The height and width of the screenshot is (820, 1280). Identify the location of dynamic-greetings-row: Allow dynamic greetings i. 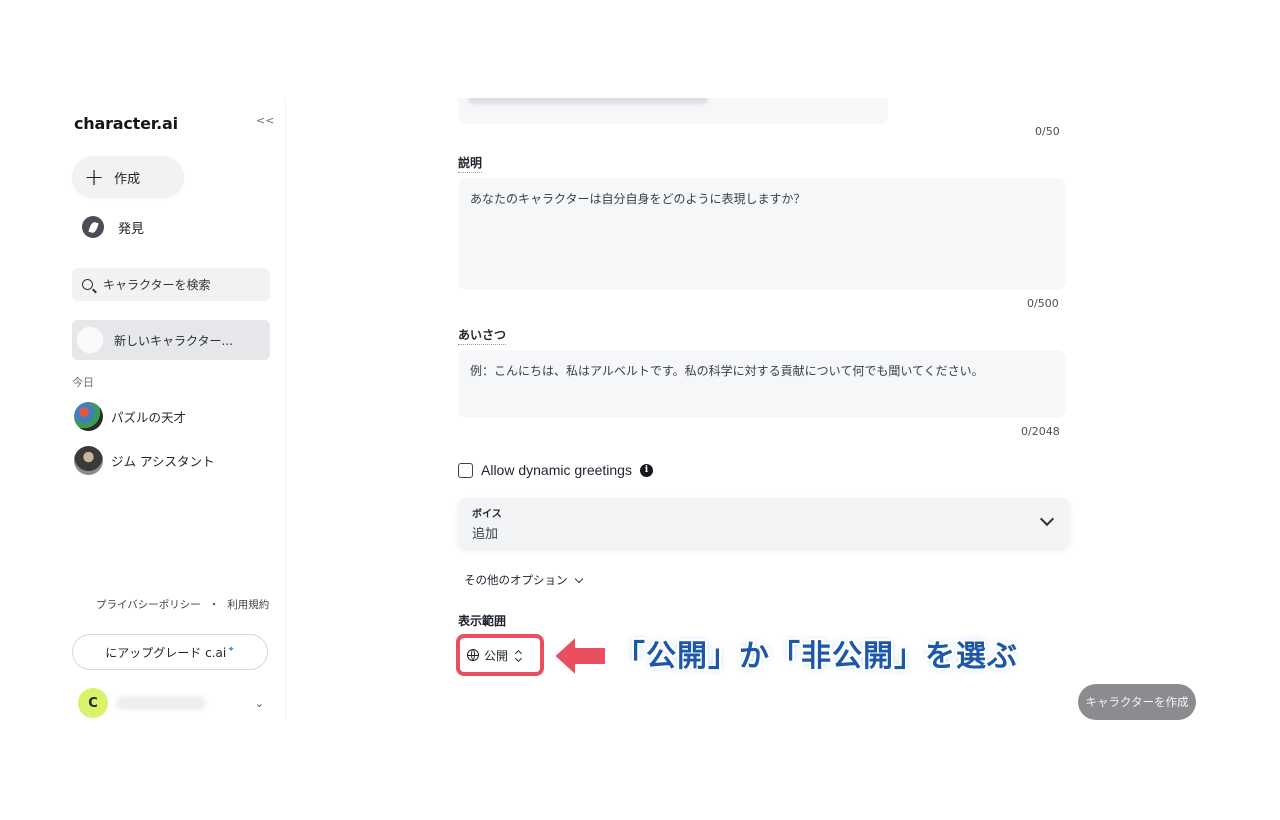
(555, 470).